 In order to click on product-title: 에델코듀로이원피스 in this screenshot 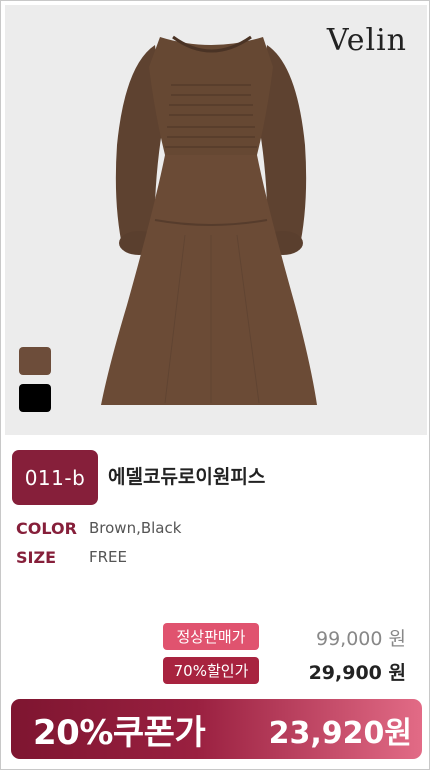, I will do `click(186, 475)`.